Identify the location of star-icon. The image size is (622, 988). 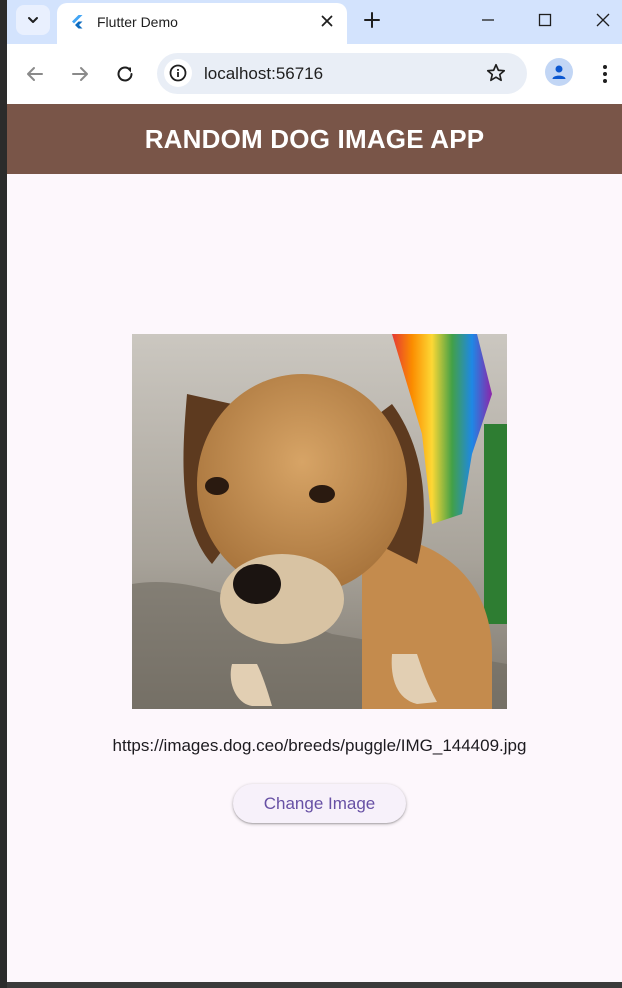
(496, 73).